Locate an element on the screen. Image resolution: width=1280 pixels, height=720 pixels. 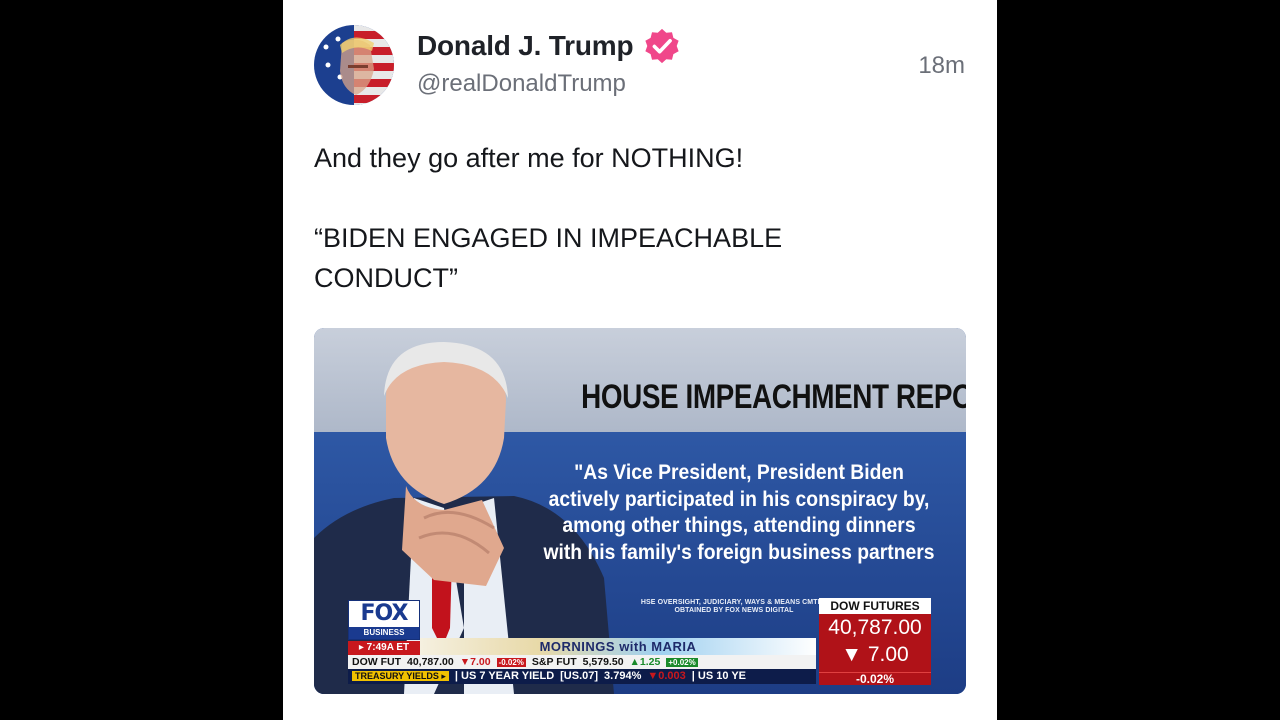
avatar-image is located at coordinates (354, 65).